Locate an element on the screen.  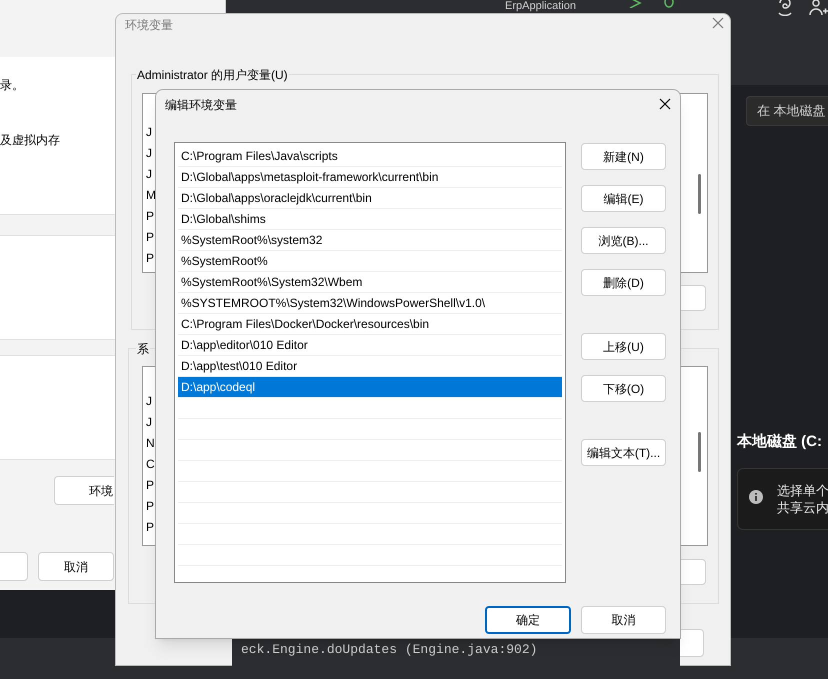
path-row: %SystemRoot%\System32\Wbem is located at coordinates (370, 282).